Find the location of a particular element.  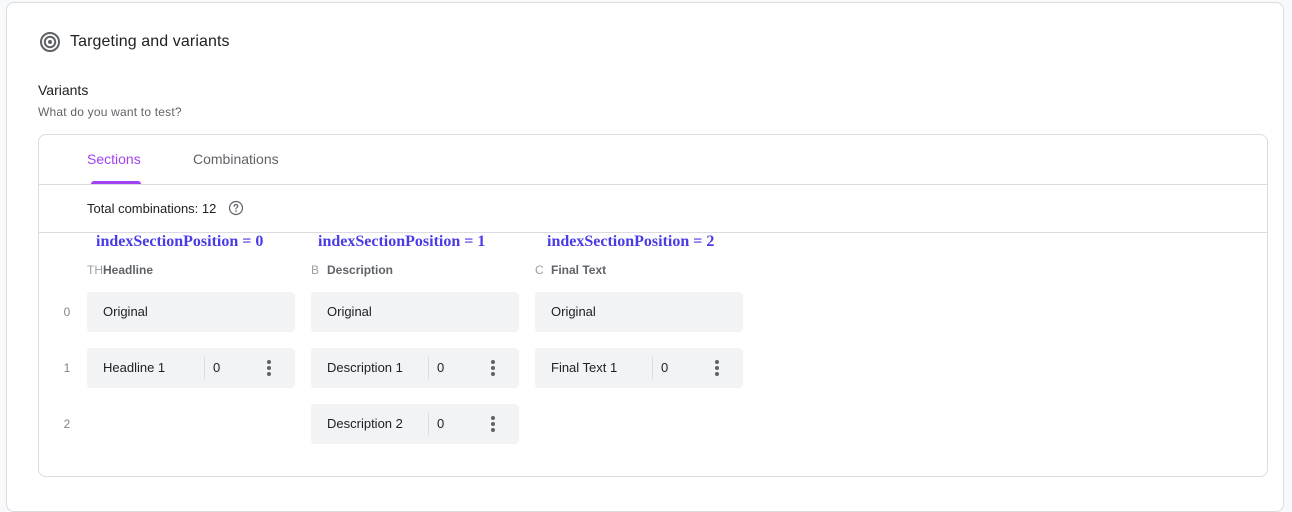

column-header-headline: THHeadline is located at coordinates (120, 270).